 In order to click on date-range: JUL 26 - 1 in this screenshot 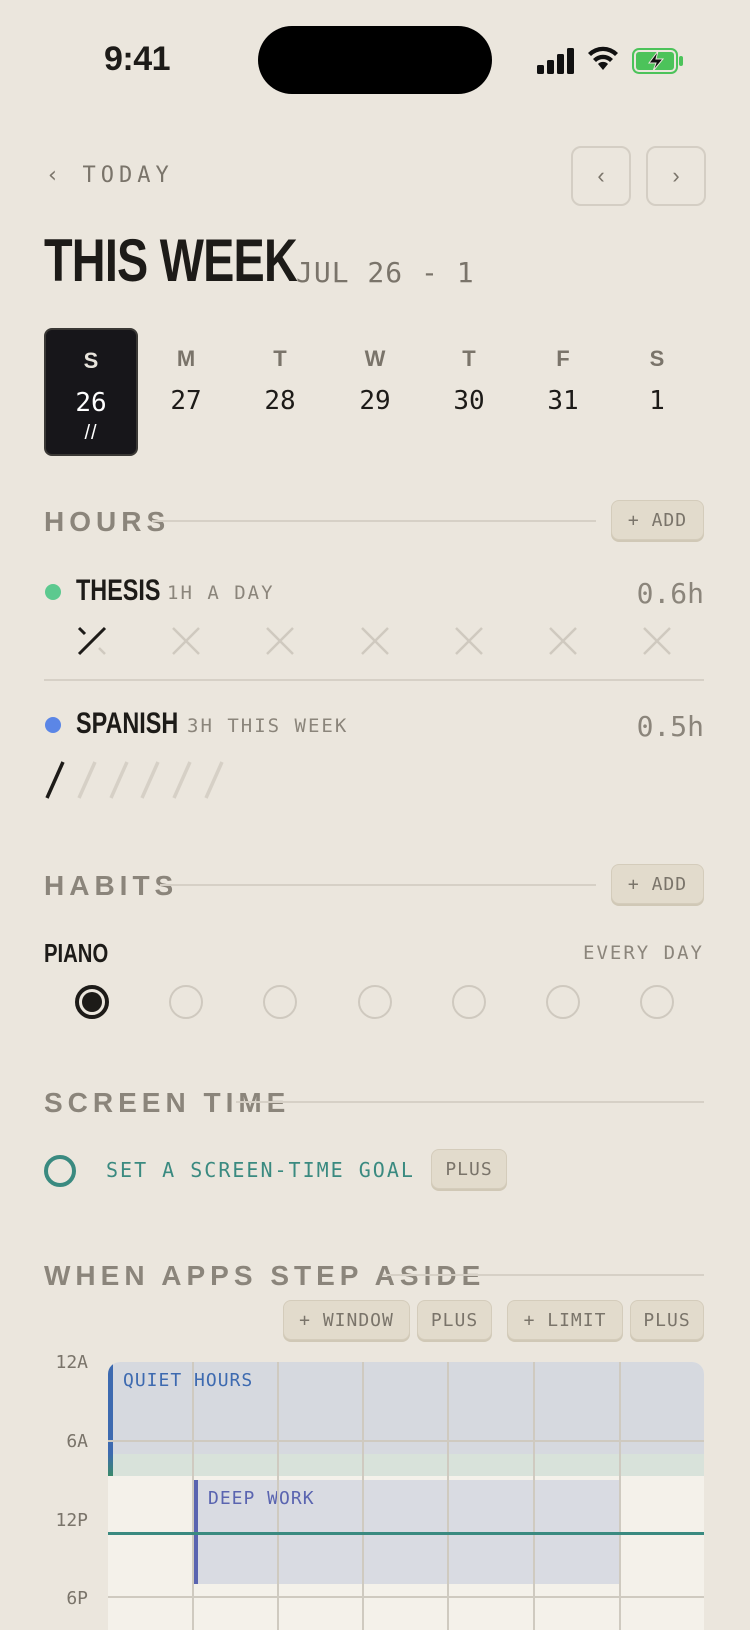, I will do `click(385, 272)`.